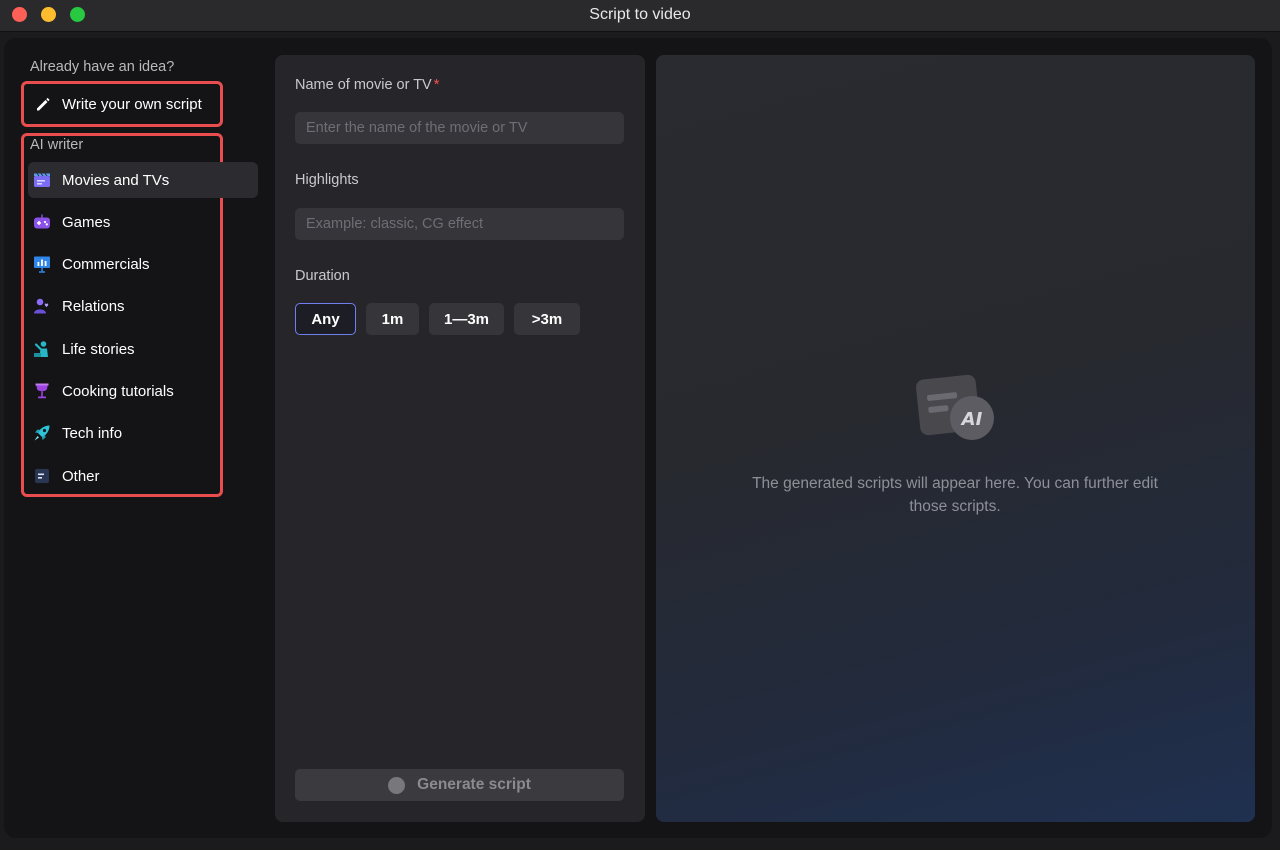 The image size is (1280, 850). I want to click on sidebar-item-tech-info: Tech info, so click(143, 433).